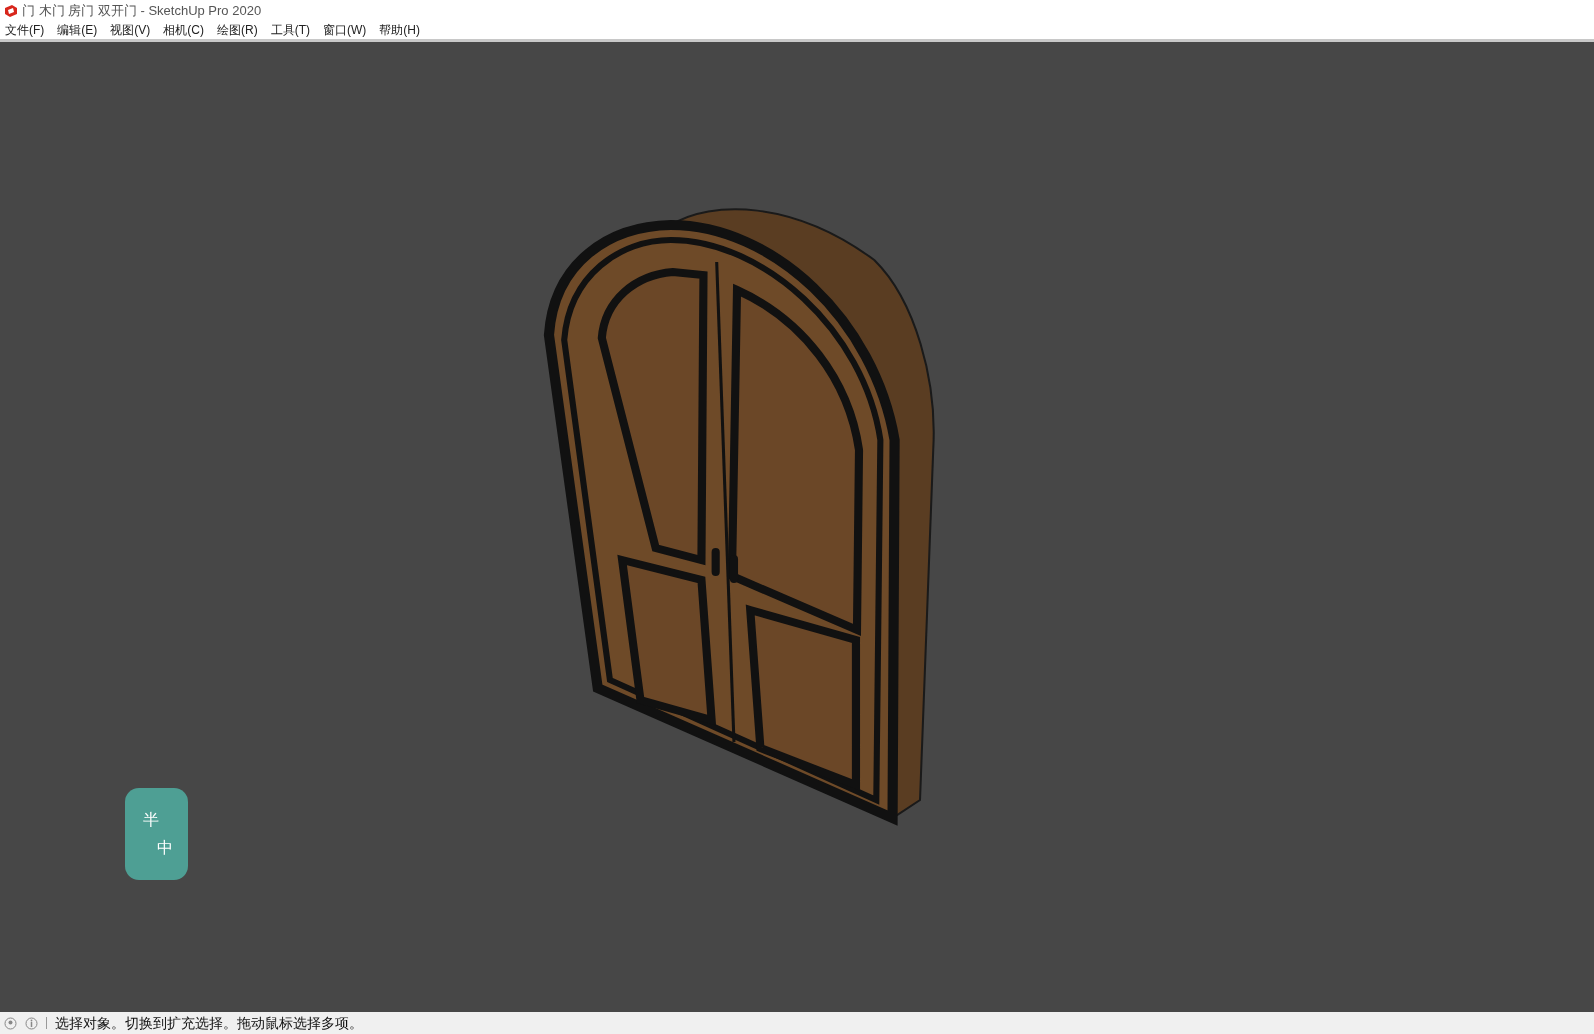 The width and height of the screenshot is (1594, 1034). Describe the element at coordinates (150, 820) in the screenshot. I see `ime-width-mode: 半` at that location.